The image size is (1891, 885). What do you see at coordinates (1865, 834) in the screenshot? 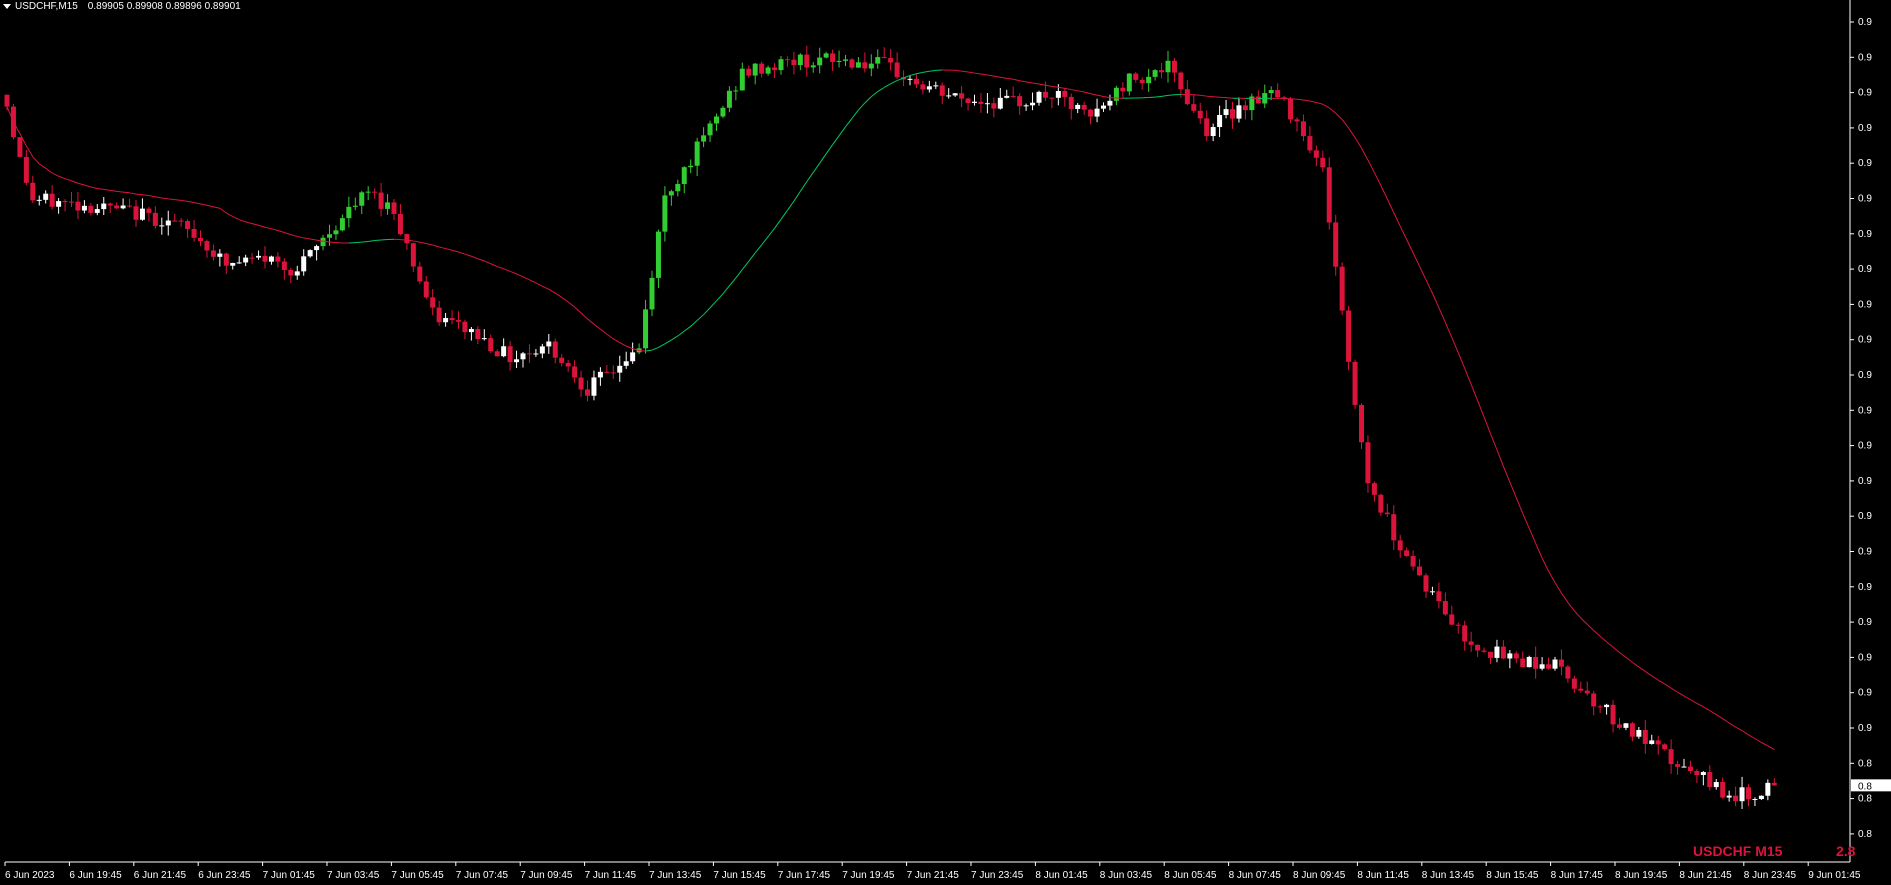
I see `price-tick-label: 0.8` at bounding box center [1865, 834].